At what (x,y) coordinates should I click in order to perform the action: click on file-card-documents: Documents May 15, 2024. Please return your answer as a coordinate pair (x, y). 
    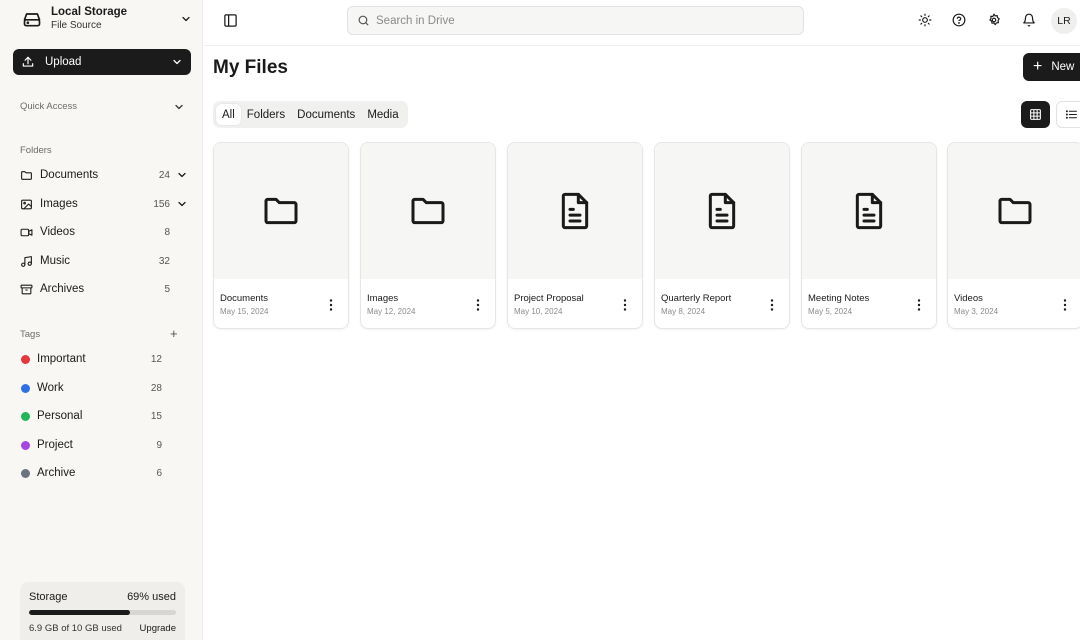
    Looking at the image, I should click on (281, 235).